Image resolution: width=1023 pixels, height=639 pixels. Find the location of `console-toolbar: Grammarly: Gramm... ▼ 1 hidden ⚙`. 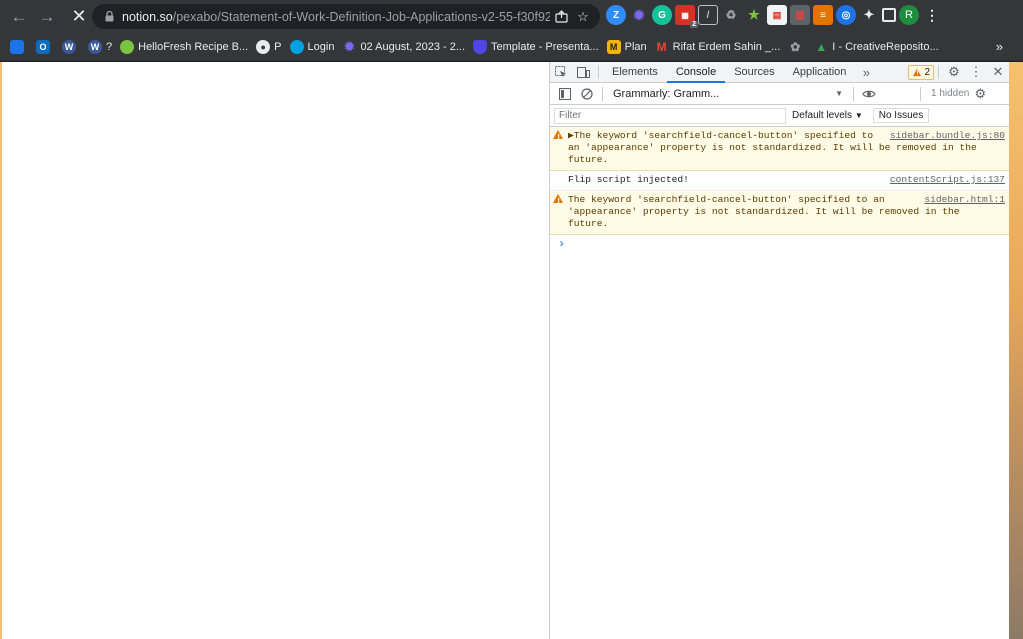

console-toolbar: Grammarly: Gramm... ▼ 1 hidden ⚙ is located at coordinates (779, 94).